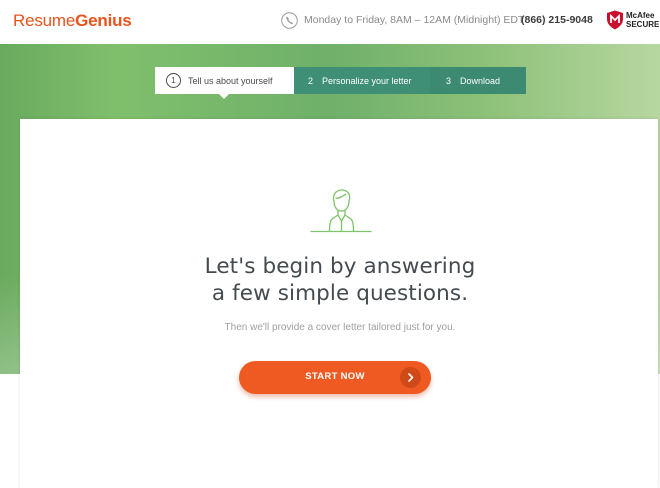 This screenshot has width=660, height=488. Describe the element at coordinates (335, 377) in the screenshot. I see `start-now-button: START NOW` at that location.